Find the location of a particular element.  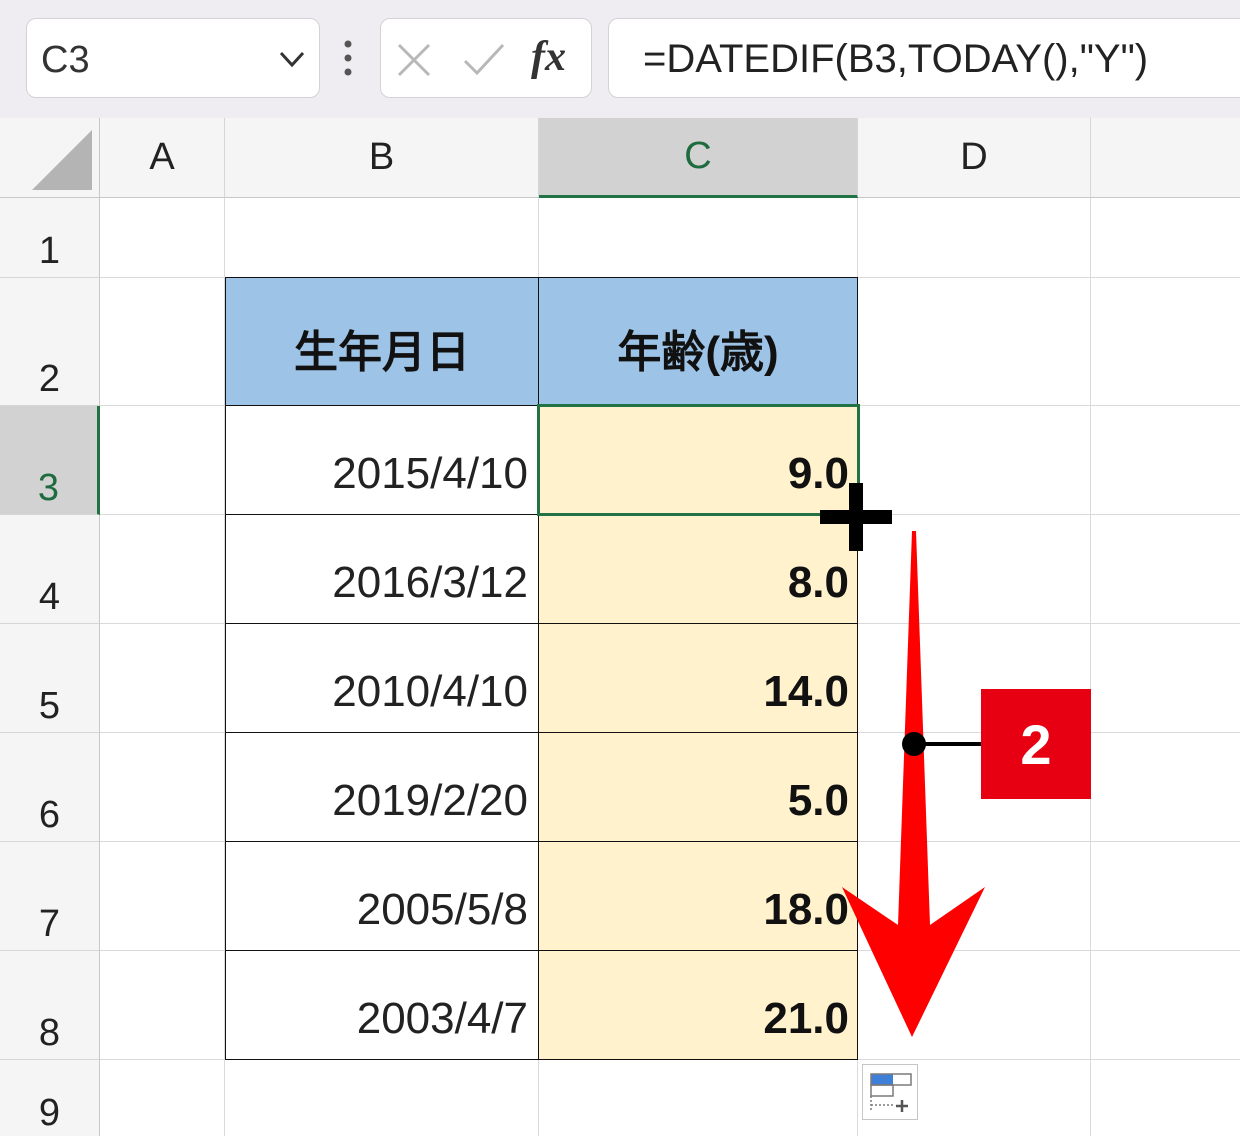

row-header-8: 8 is located at coordinates (50, 1005).